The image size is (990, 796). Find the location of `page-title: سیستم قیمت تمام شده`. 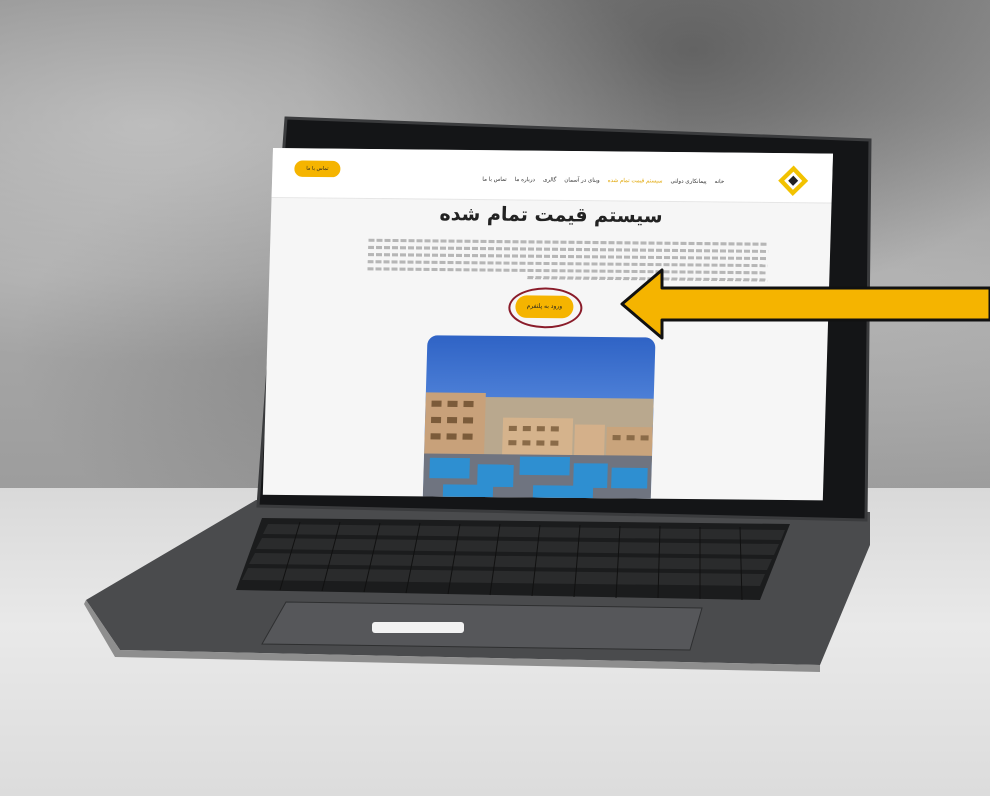

page-title: سیستم قیمت تمام شده is located at coordinates (551, 215).